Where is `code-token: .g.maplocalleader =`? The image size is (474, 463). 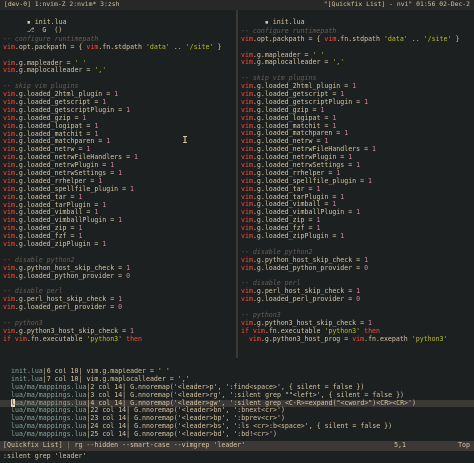 code-token: .g.maplocalleader = is located at coordinates (292, 62).